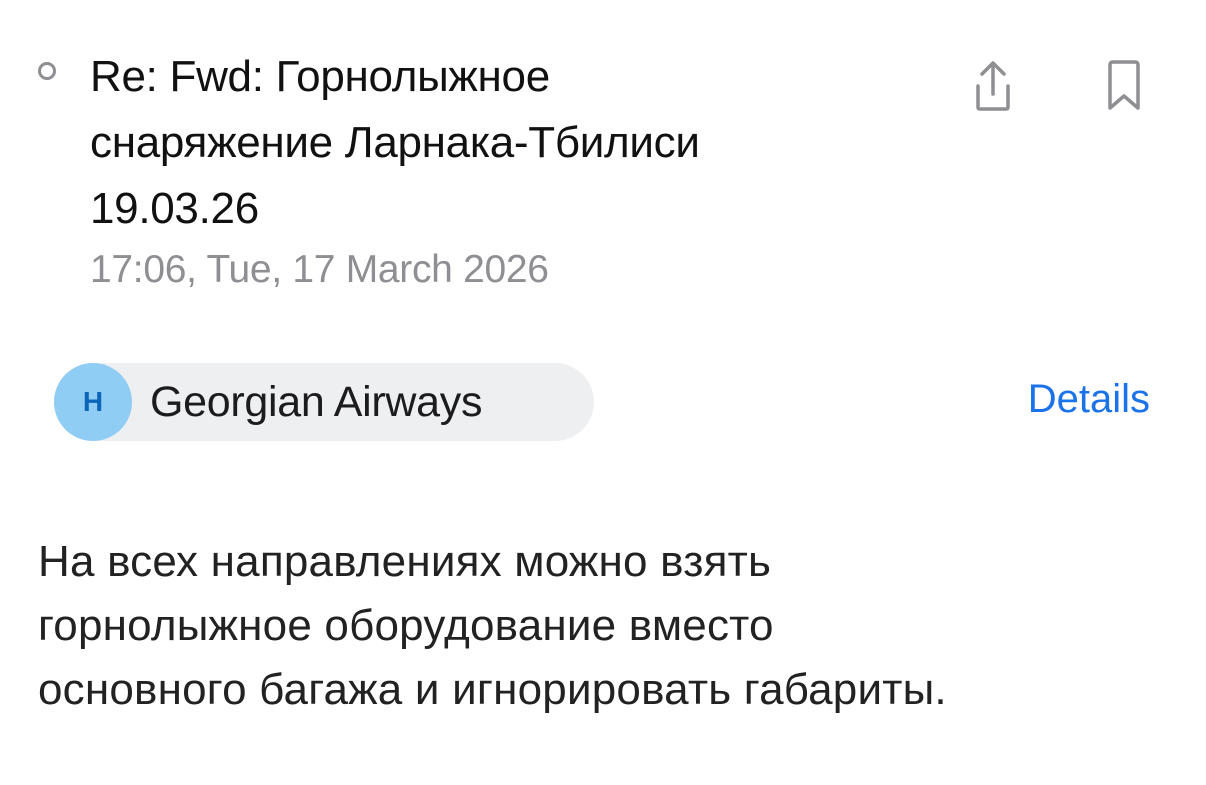 The image size is (1206, 785). Describe the element at coordinates (406, 625) in the screenshot. I see `body-line: горнолыжное оборудование вместо` at that location.